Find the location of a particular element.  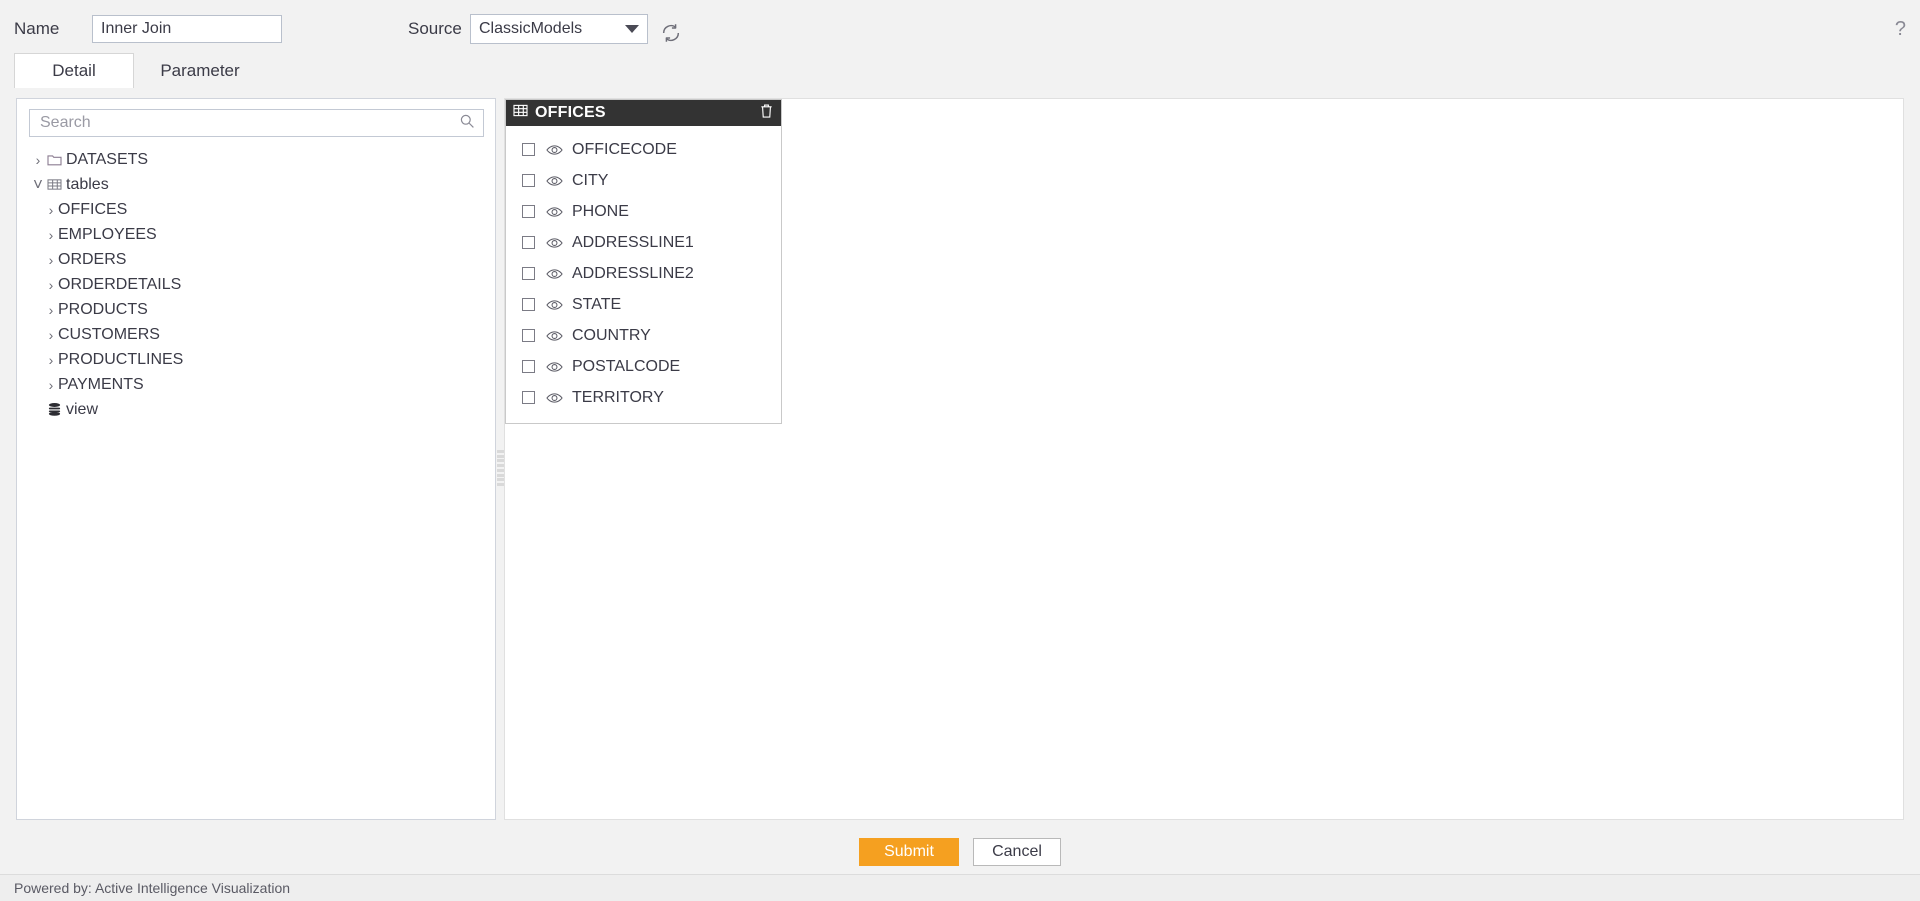

help-icon: ? is located at coordinates (1900, 29).